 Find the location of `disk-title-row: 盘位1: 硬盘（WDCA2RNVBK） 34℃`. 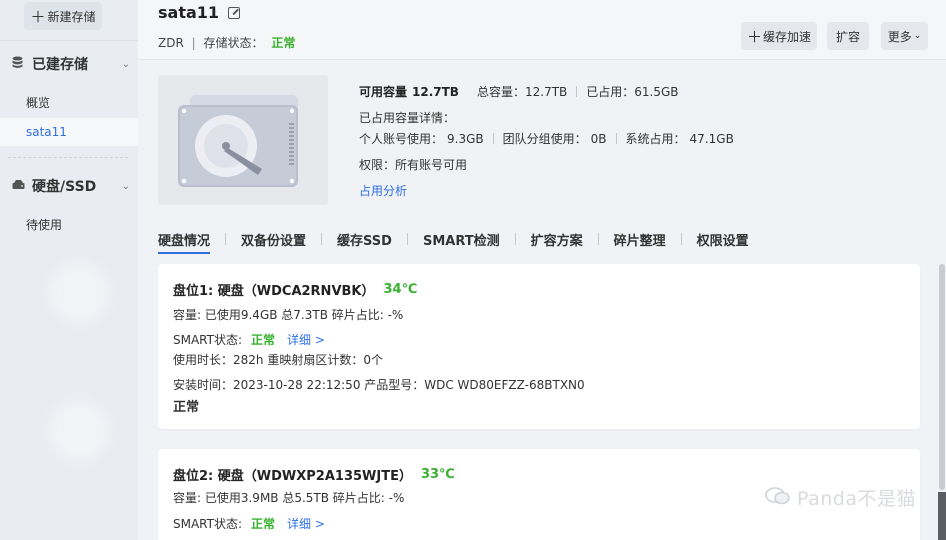

disk-title-row: 盘位1: 硬盘（WDCA2RNVBK） 34℃ is located at coordinates (295, 289).